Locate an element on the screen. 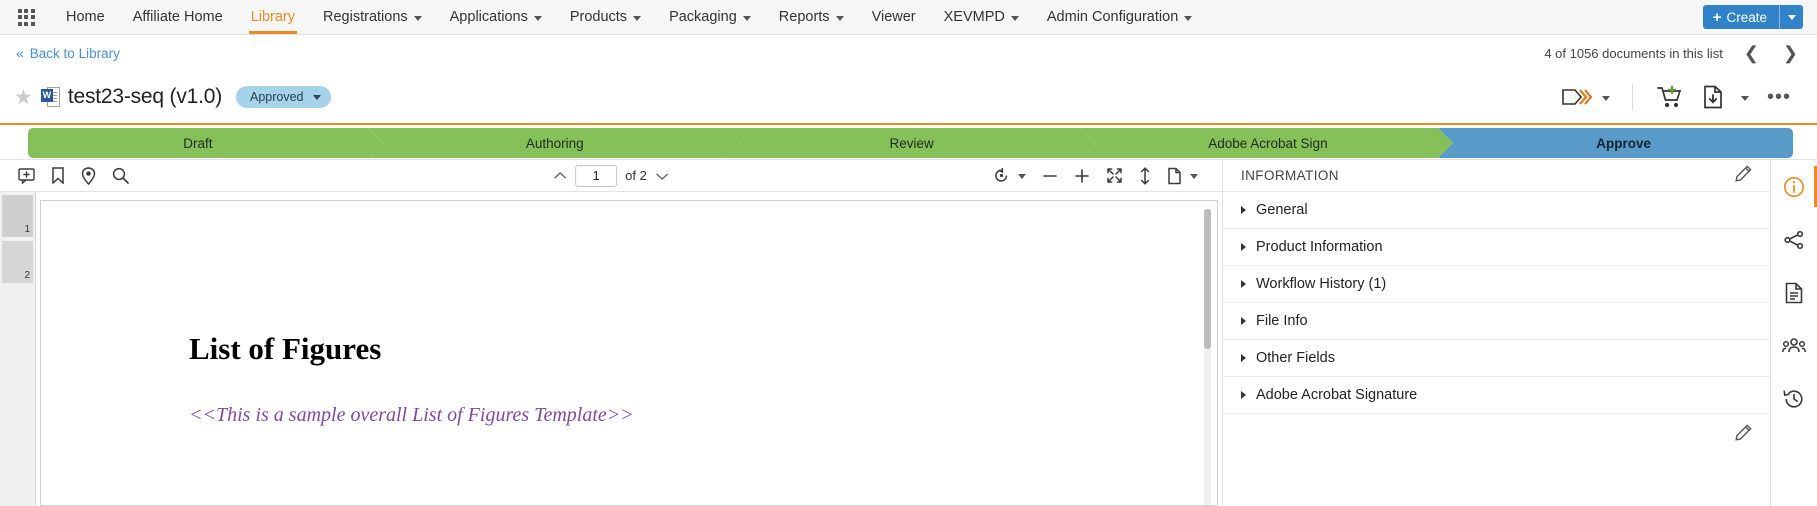 The width and height of the screenshot is (1817, 506). page-layout-dropdown is located at coordinates (1194, 175).